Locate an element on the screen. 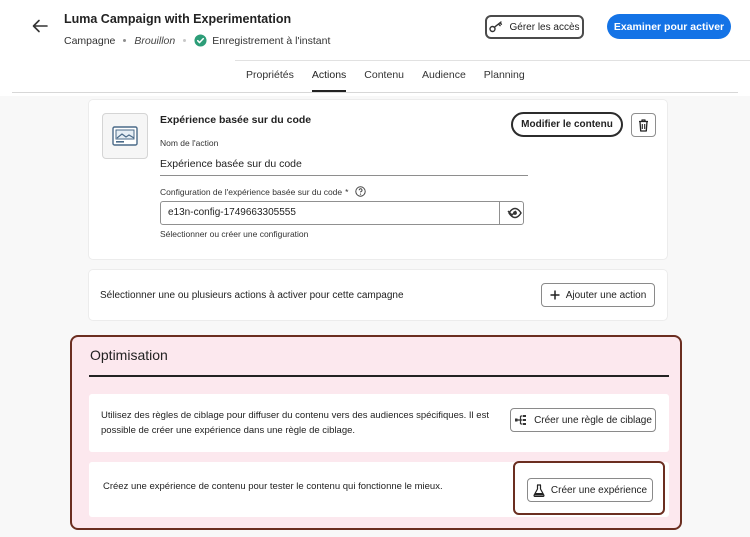 The image size is (750, 537). action-thumbnail is located at coordinates (125, 136).